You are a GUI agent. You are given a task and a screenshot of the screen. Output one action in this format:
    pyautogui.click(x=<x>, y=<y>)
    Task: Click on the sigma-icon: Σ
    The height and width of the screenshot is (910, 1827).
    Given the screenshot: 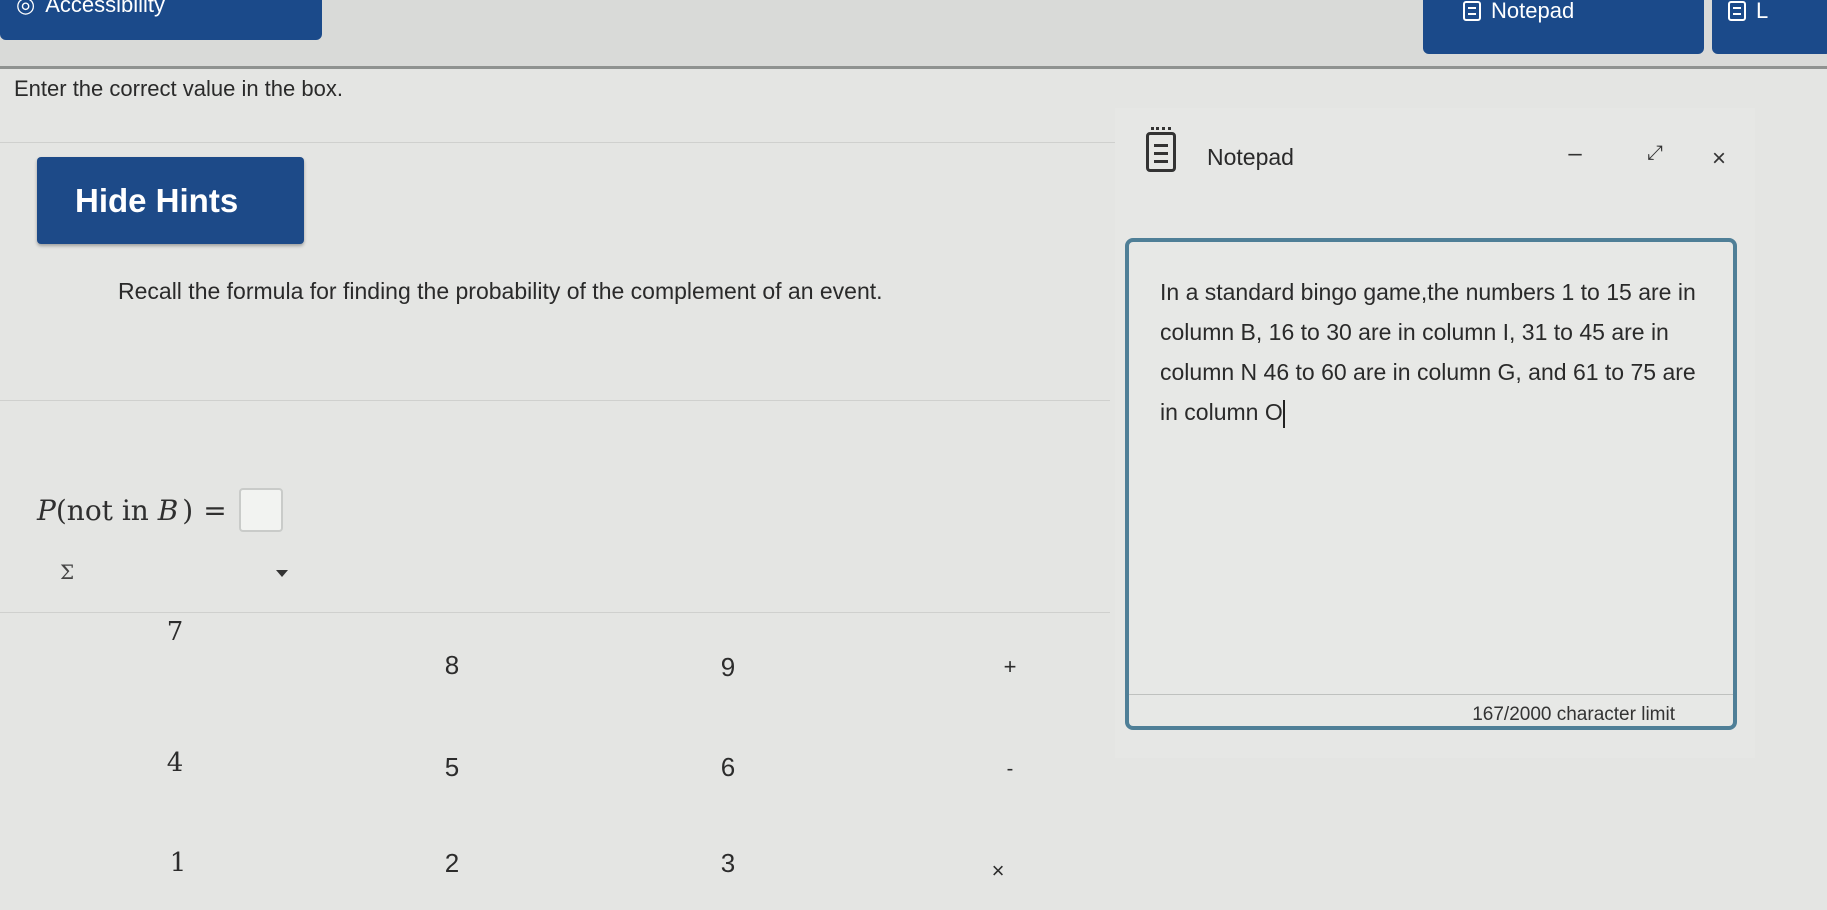 What is the action you would take?
    pyautogui.click(x=67, y=572)
    